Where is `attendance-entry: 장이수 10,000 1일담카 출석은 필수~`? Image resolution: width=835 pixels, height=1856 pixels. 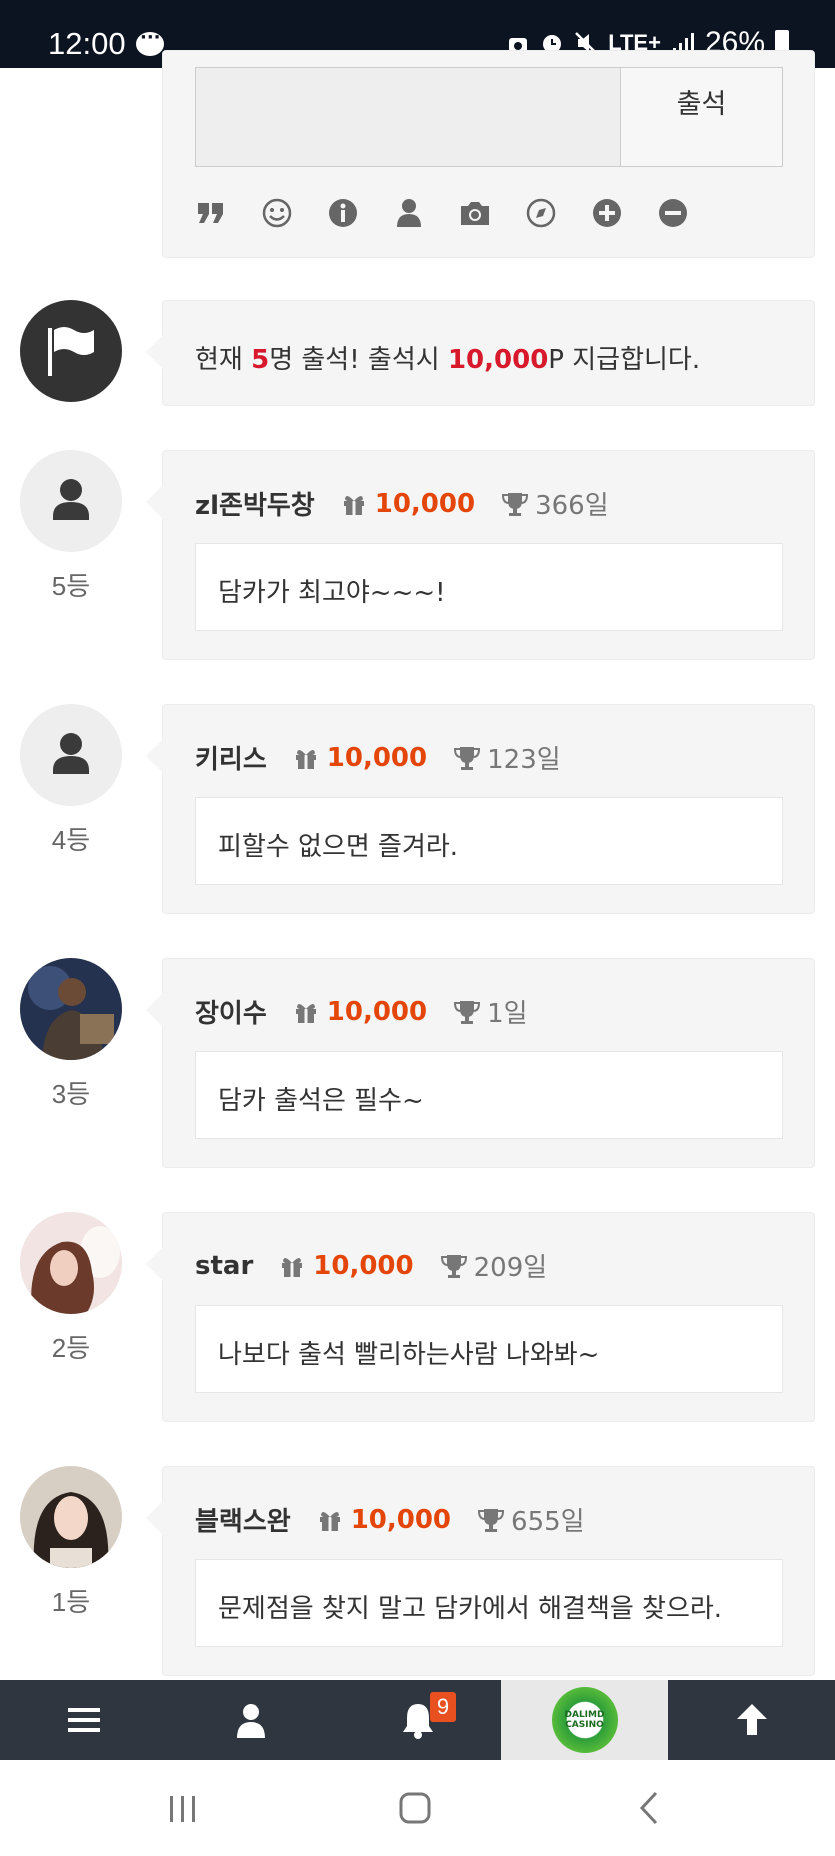
attendance-entry: 장이수 10,000 1일담카 출석은 필수~ is located at coordinates (480, 1063).